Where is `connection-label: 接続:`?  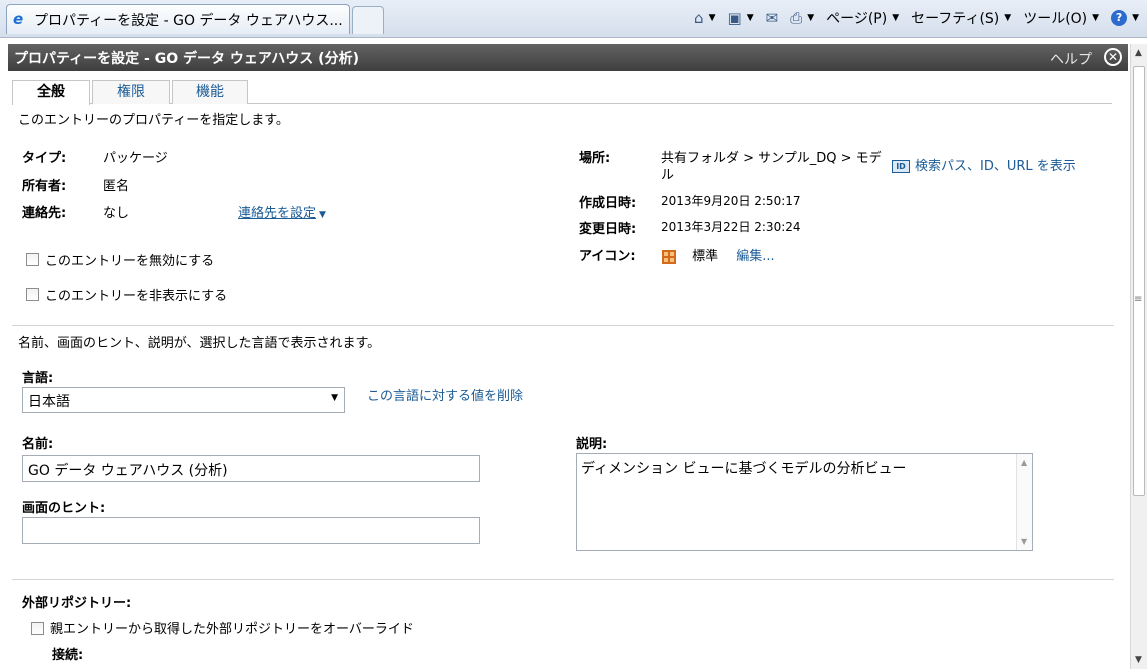 connection-label: 接続: is located at coordinates (68, 655).